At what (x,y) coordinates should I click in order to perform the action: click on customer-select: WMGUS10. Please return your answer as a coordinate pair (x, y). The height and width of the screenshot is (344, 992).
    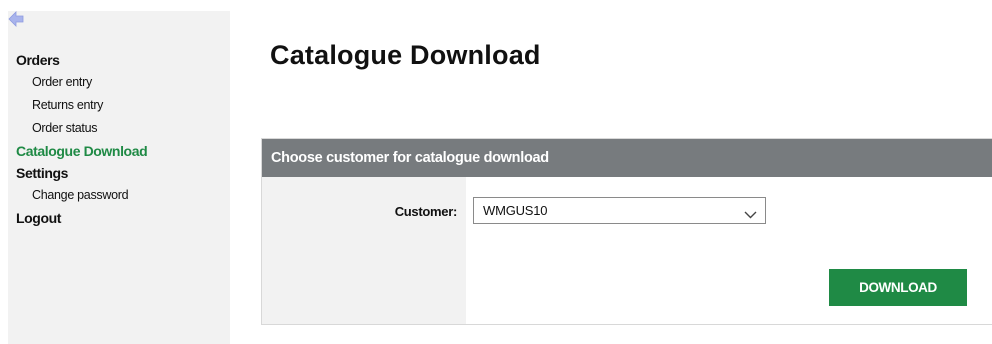
    Looking at the image, I should click on (619, 210).